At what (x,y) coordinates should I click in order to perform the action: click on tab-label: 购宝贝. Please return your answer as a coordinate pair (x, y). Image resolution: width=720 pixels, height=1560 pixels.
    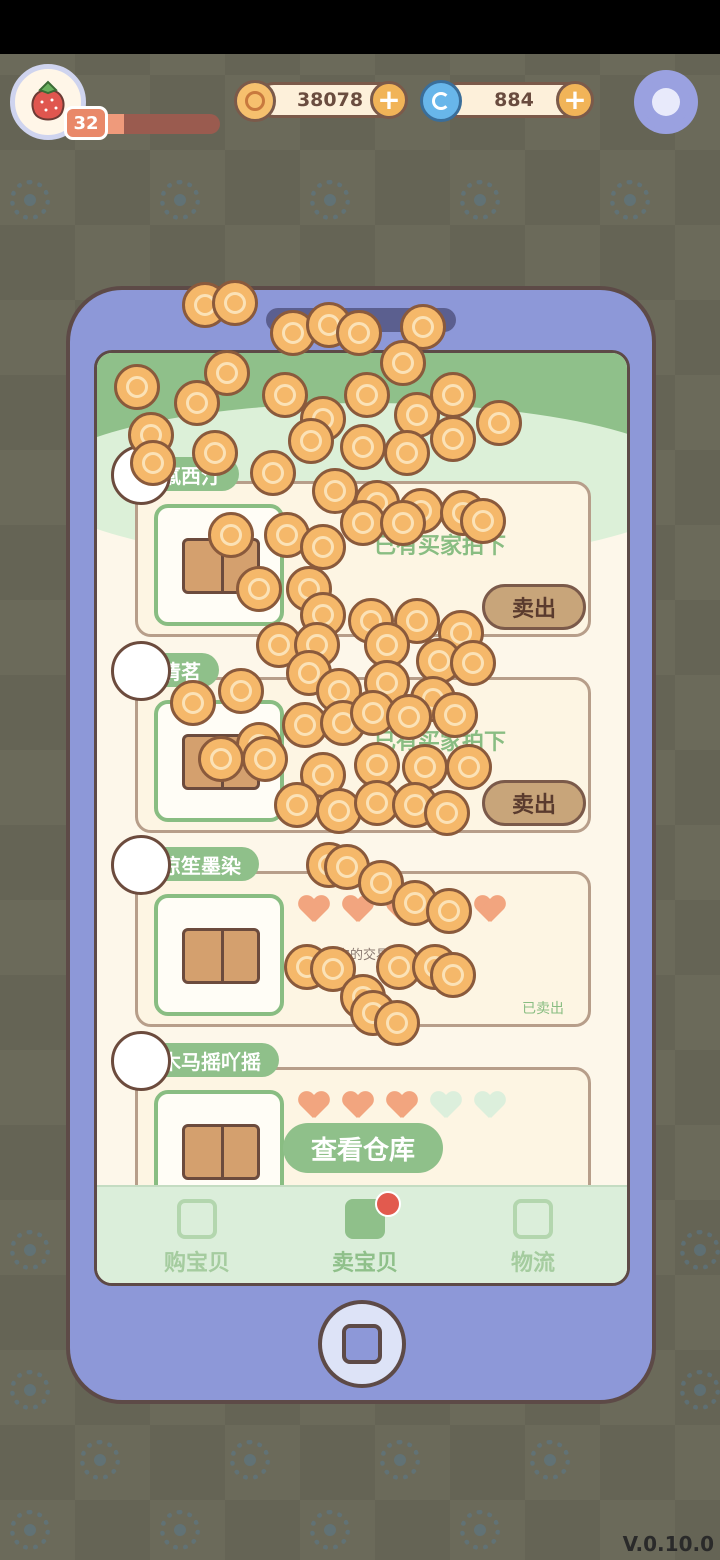
    Looking at the image, I should click on (196, 1263).